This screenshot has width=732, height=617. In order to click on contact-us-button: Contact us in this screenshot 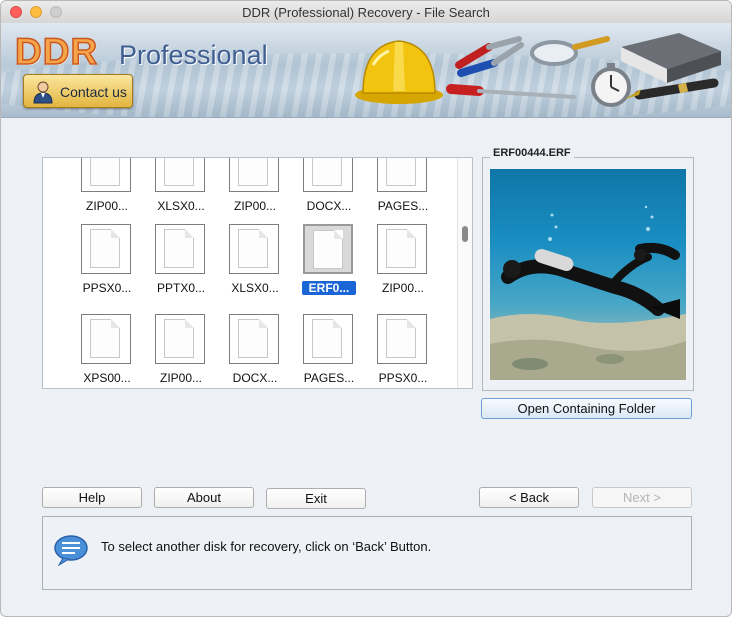, I will do `click(78, 91)`.